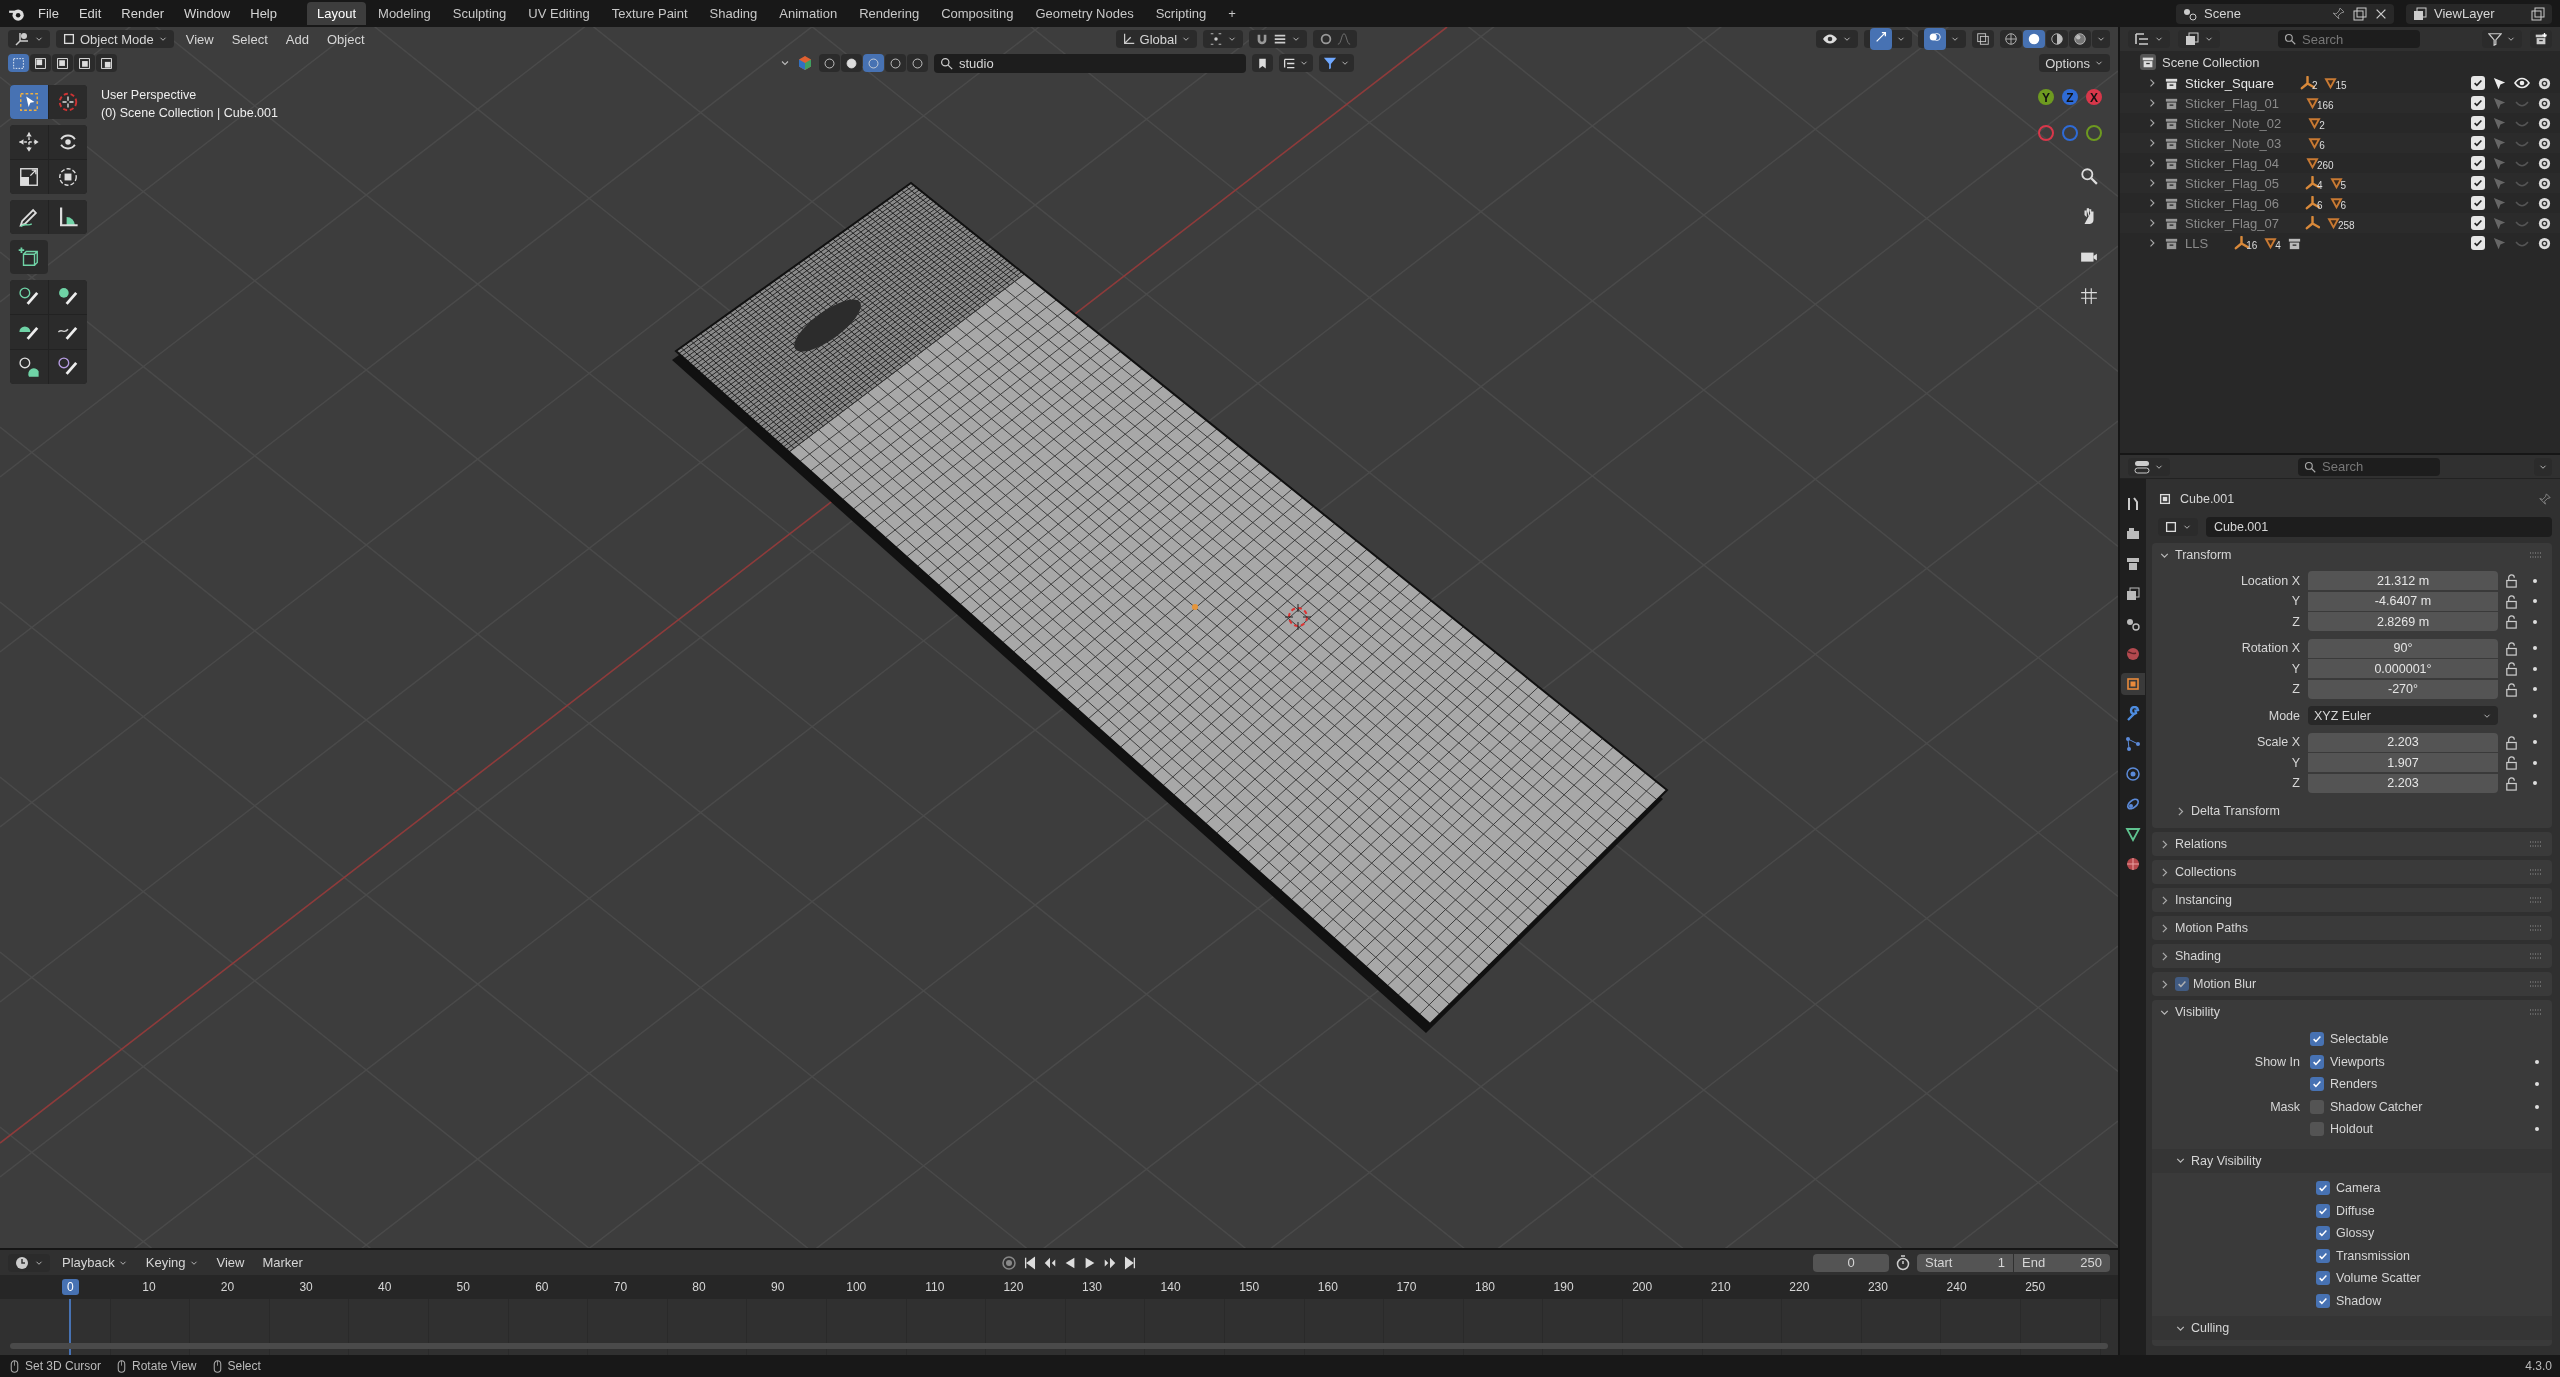  Describe the element at coordinates (2319, 185) in the screenshot. I see `item-count: 4` at that location.